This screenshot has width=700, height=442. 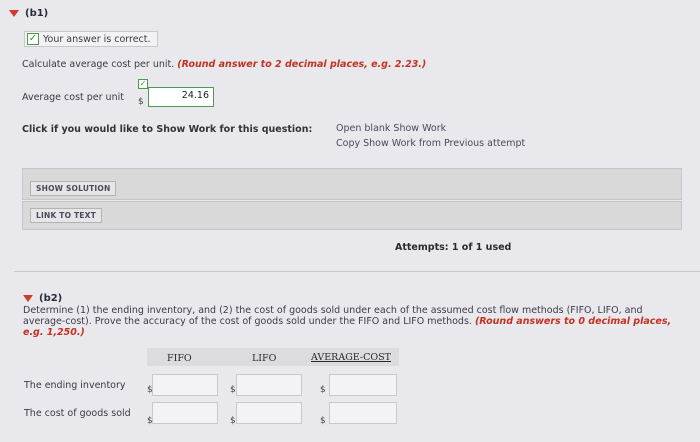 I want to click on correct-answer-banner: ✓ Your answer is correct., so click(x=91, y=39).